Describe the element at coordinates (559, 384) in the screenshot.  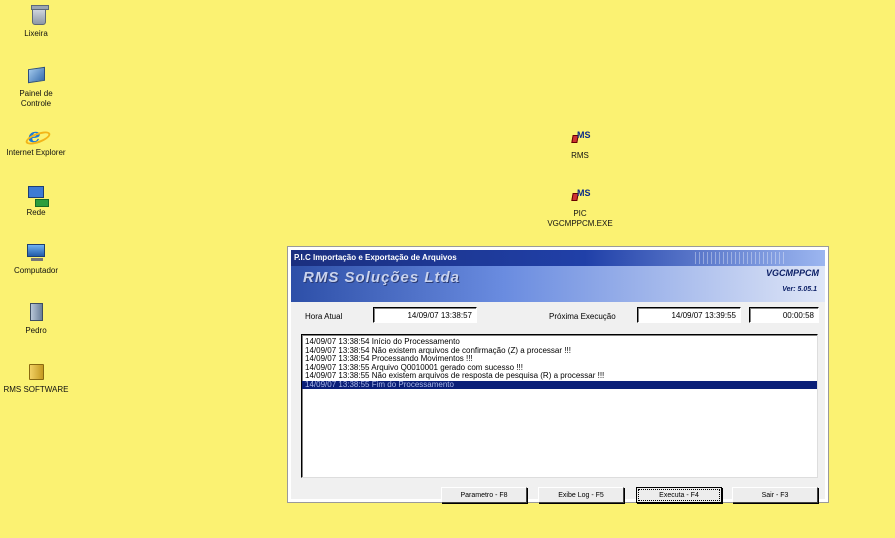
I see `list-item-selected: 14/09/07 13:38:55 Fim do Processamento` at that location.